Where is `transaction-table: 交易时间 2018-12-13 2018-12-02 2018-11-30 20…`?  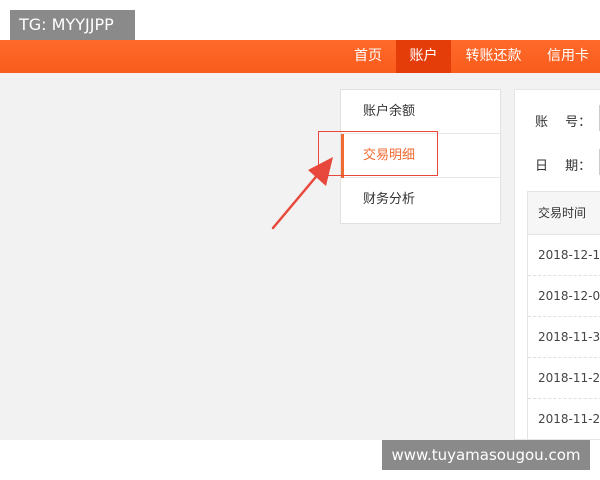
transaction-table: 交易时间 2018-12-13 2018-12-02 2018-11-30 20… is located at coordinates (563, 315).